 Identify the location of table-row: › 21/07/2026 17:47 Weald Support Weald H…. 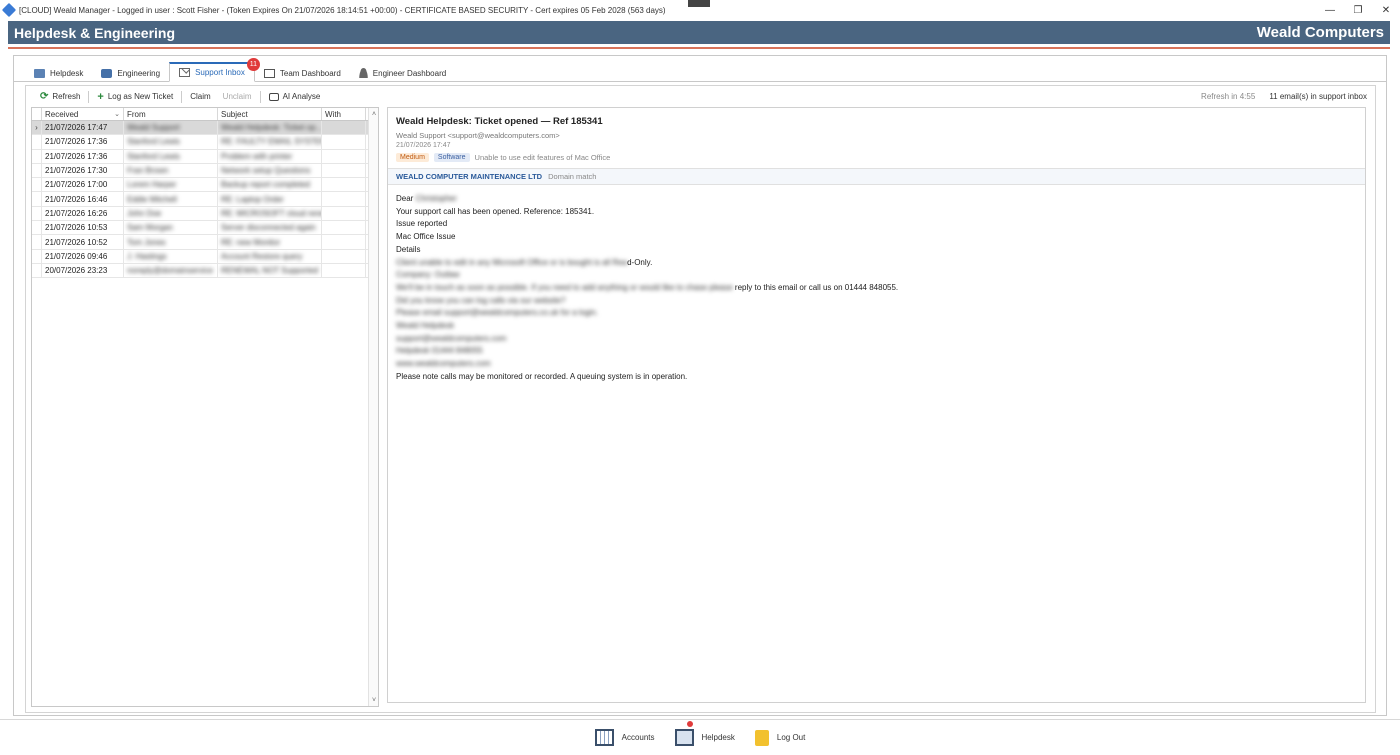
(205, 128).